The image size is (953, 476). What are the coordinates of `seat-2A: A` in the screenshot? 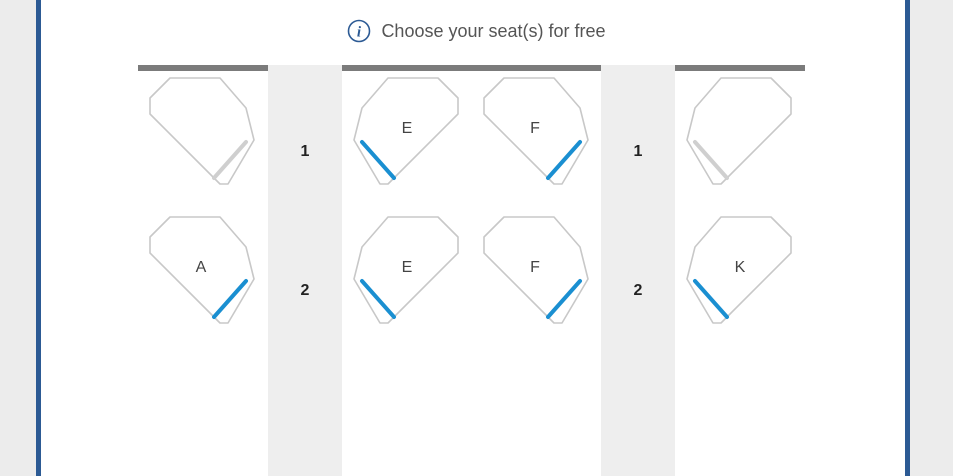 It's located at (201, 271).